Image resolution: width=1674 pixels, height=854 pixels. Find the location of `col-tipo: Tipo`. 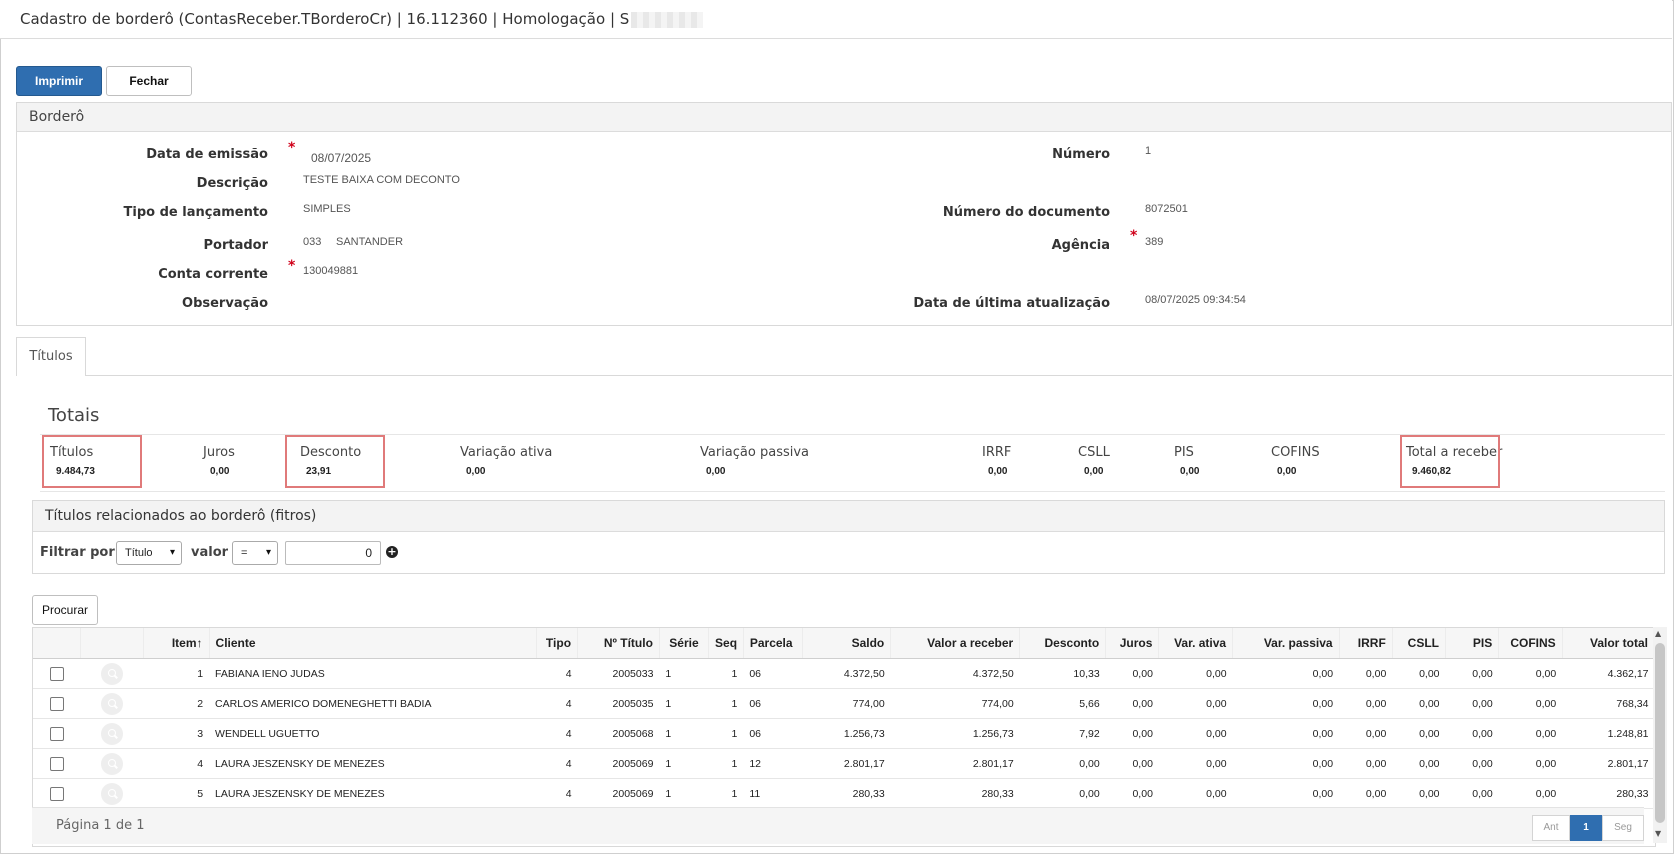

col-tipo: Tipo is located at coordinates (557, 643).